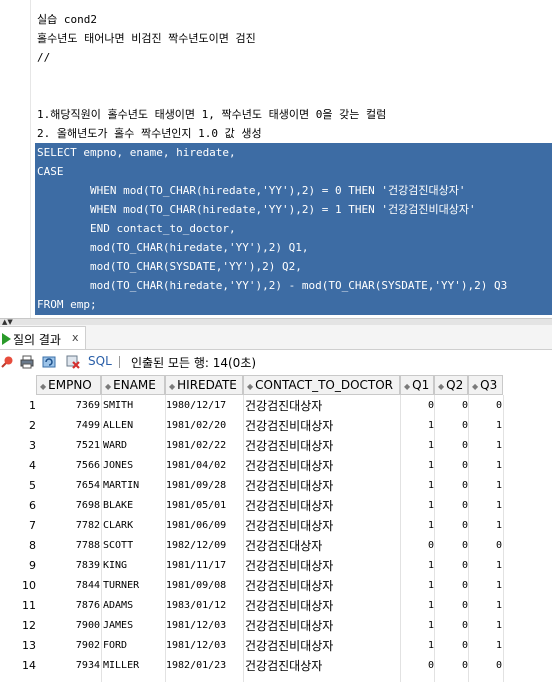  Describe the element at coordinates (204, 446) in the screenshot. I see `cell-hiredate: 1981/02/22` at that location.